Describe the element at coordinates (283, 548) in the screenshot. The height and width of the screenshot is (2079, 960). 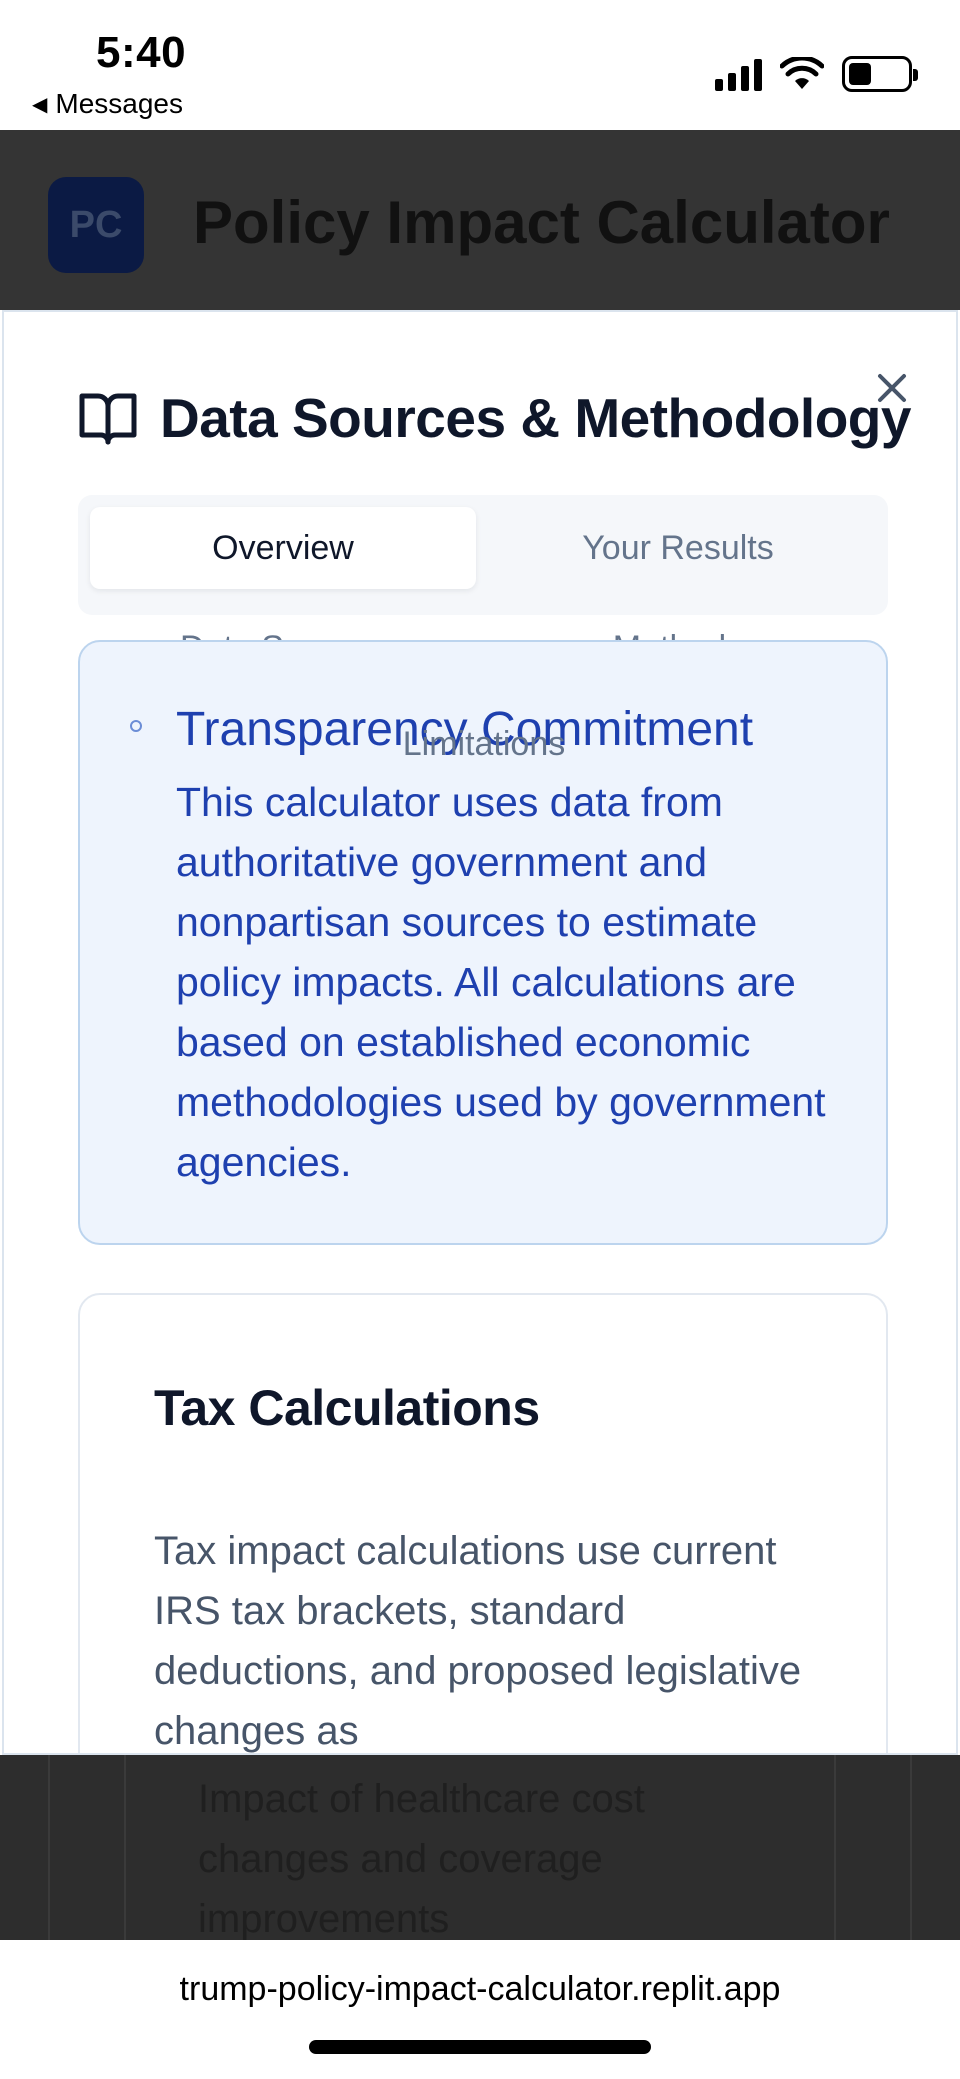
I see `tab-overview: Overview` at that location.